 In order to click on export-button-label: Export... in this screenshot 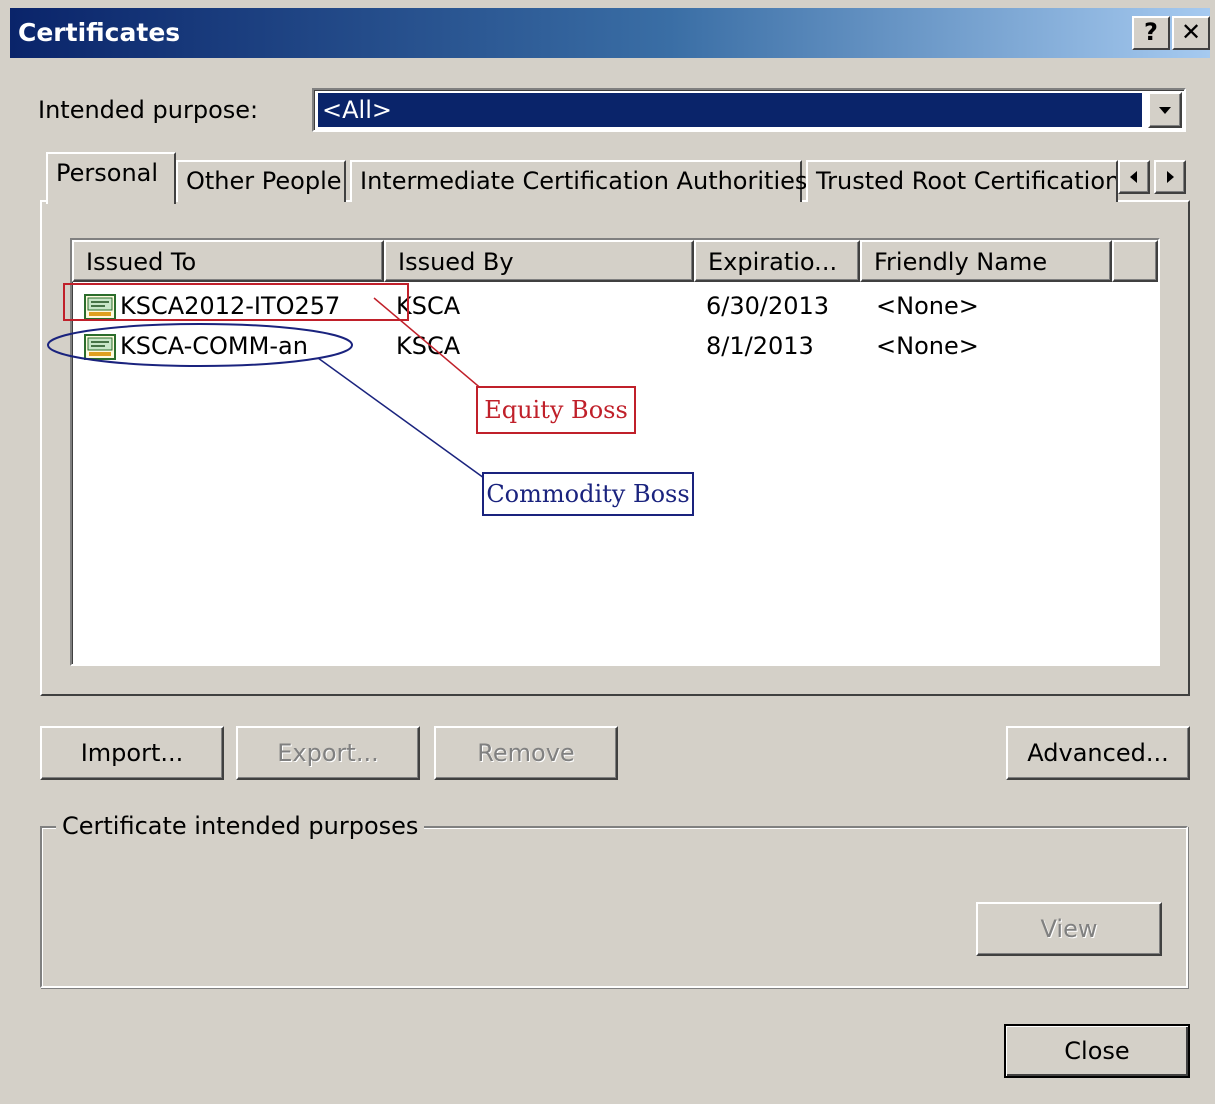, I will do `click(328, 753)`.